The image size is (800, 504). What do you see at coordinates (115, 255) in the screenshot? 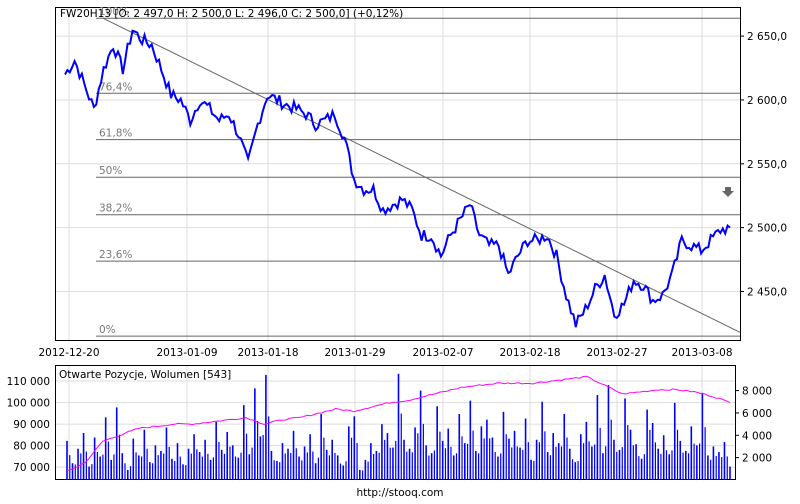
I see `fib-label: 23,6%` at bounding box center [115, 255].